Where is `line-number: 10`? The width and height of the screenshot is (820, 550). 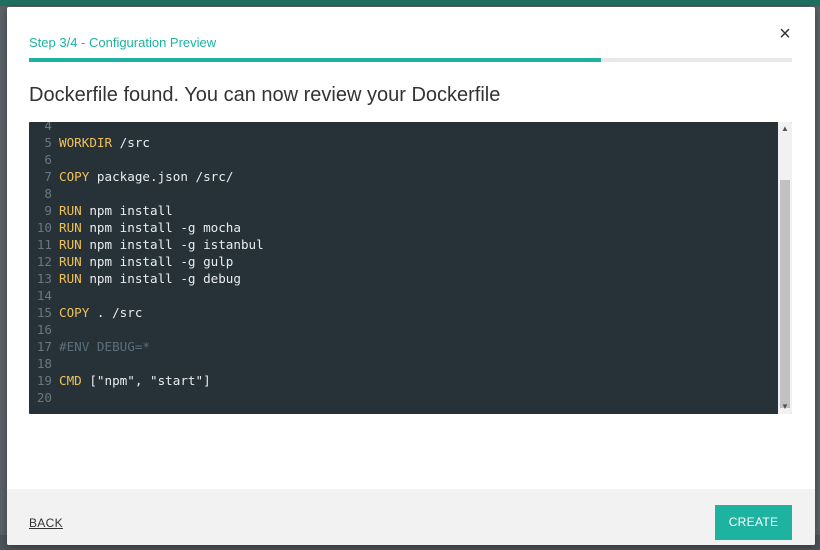 line-number: 10 is located at coordinates (44, 227).